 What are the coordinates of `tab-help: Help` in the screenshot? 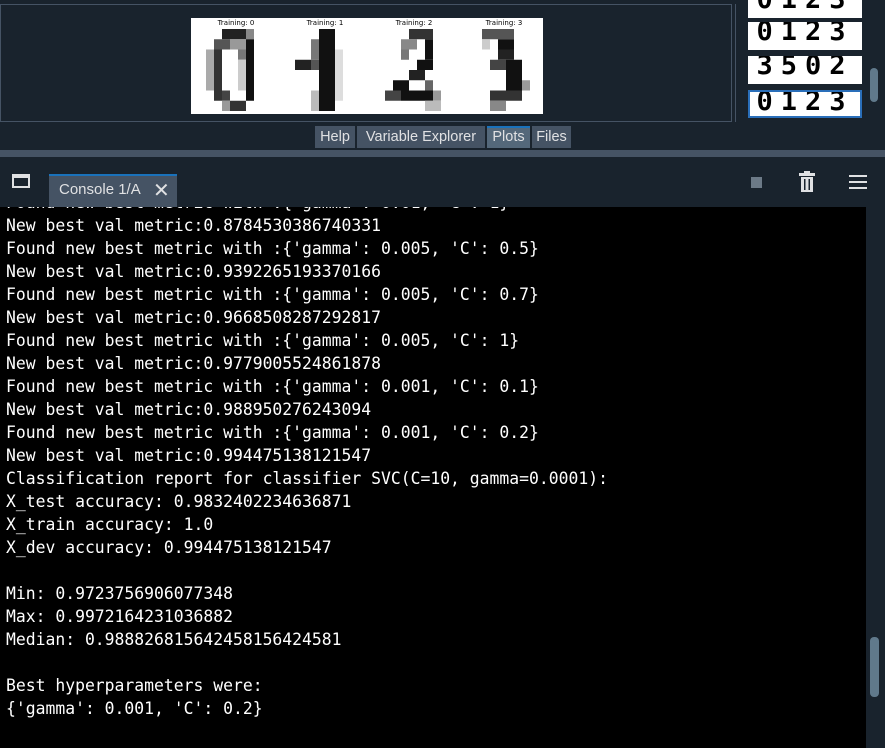 It's located at (335, 137).